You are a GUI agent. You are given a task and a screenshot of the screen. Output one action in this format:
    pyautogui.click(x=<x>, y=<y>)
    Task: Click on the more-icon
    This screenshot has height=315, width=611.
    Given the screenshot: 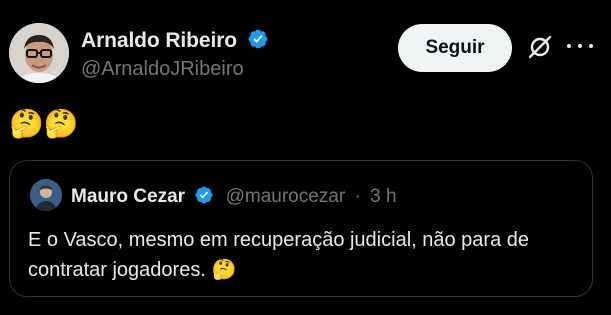 What is the action you would take?
    pyautogui.click(x=580, y=46)
    